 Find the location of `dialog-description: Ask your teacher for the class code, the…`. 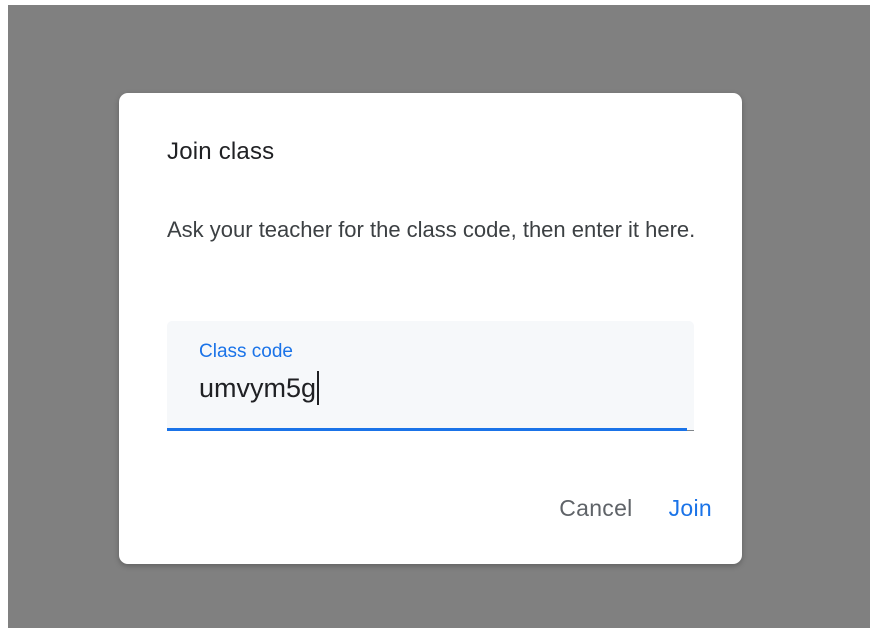

dialog-description: Ask your teacher for the class code, the… is located at coordinates (431, 229).